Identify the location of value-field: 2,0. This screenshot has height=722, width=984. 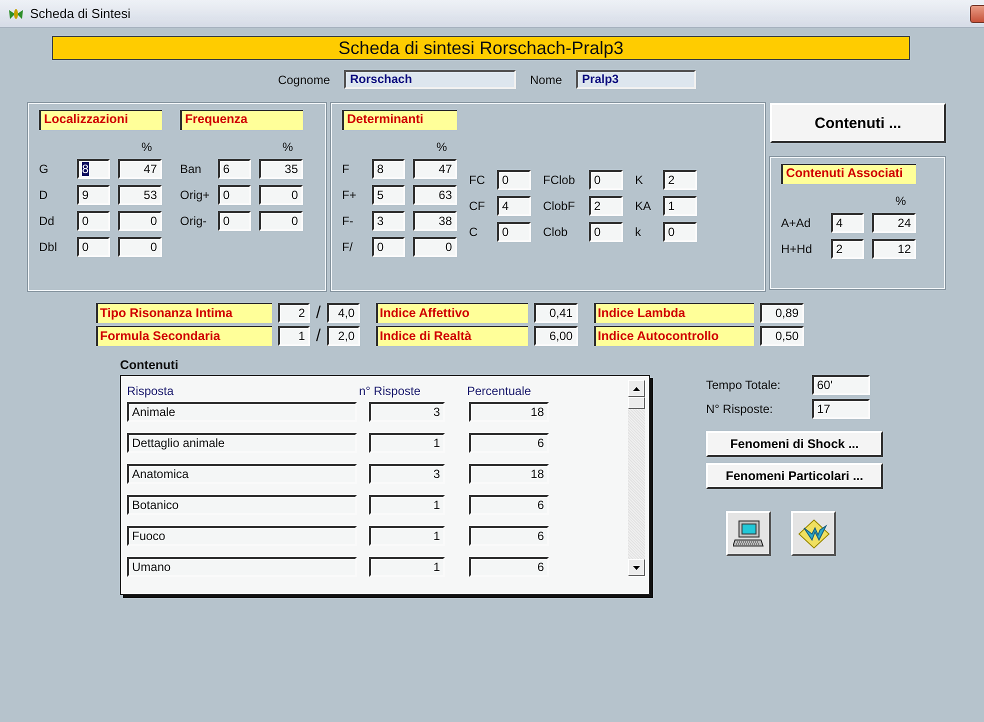
(343, 336).